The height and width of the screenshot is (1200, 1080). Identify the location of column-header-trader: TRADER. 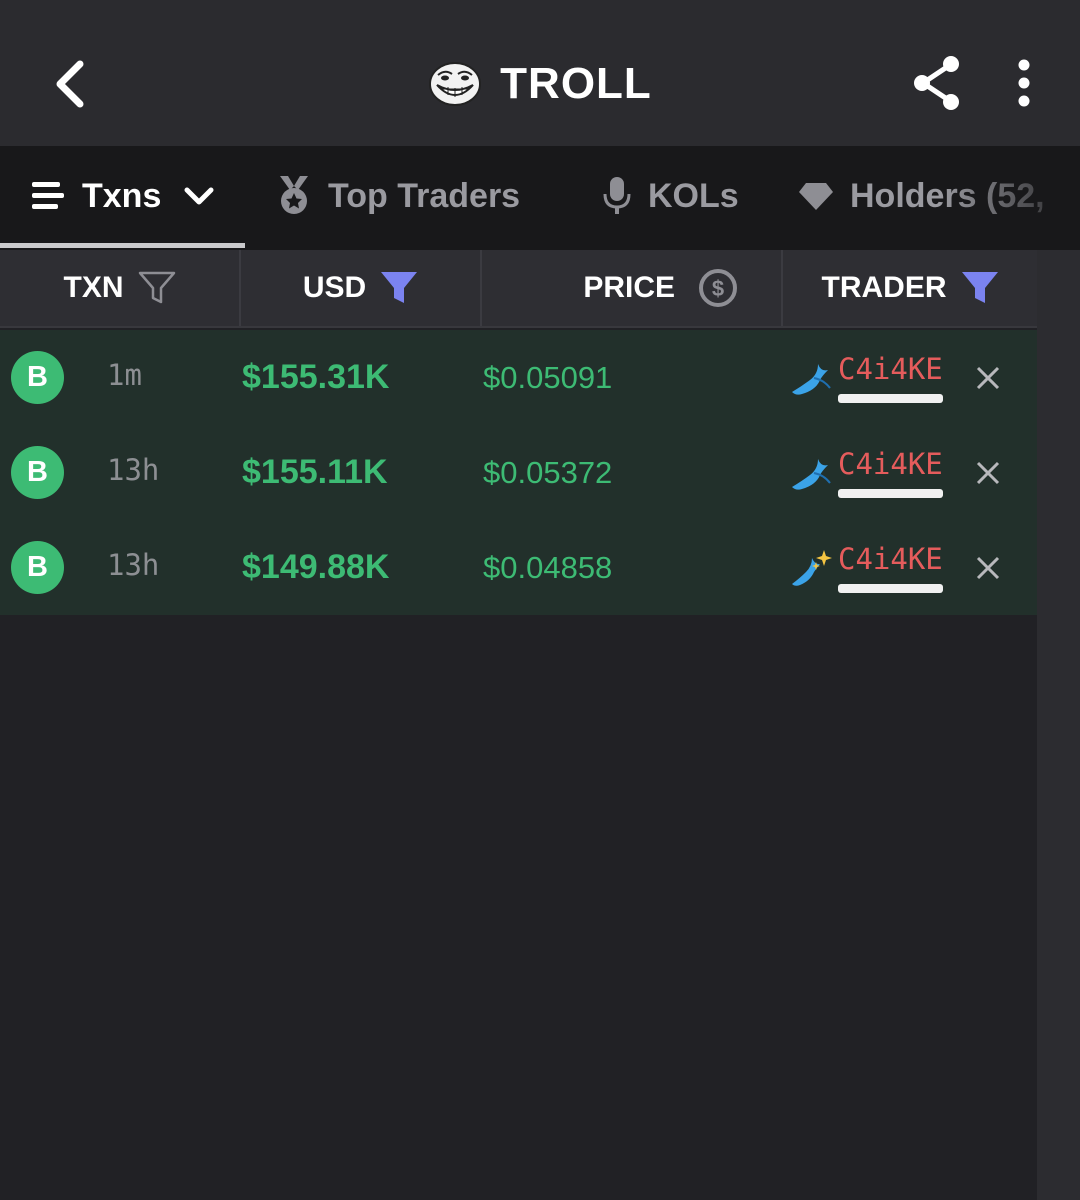
(910, 288).